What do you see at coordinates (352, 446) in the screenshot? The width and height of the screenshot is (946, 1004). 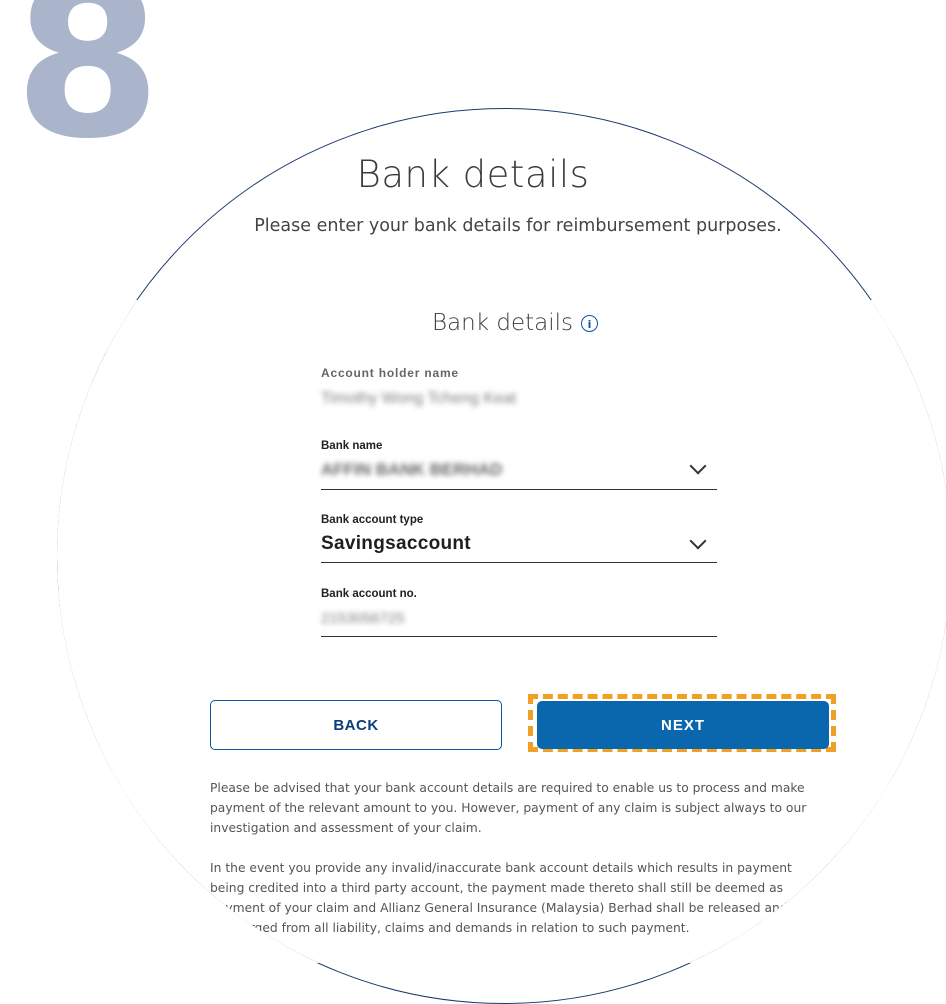 I see `bank-name-label: Bank name` at bounding box center [352, 446].